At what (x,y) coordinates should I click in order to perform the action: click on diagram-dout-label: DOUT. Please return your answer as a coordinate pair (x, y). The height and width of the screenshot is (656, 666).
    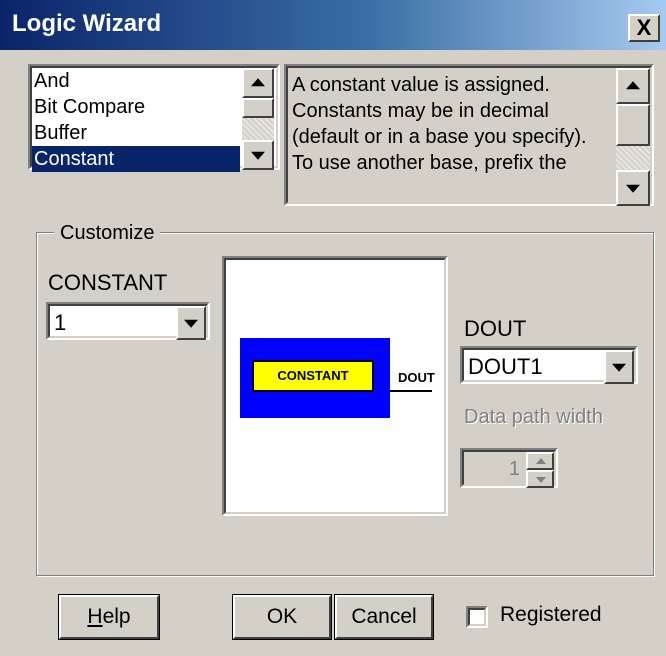
    Looking at the image, I should click on (416, 377).